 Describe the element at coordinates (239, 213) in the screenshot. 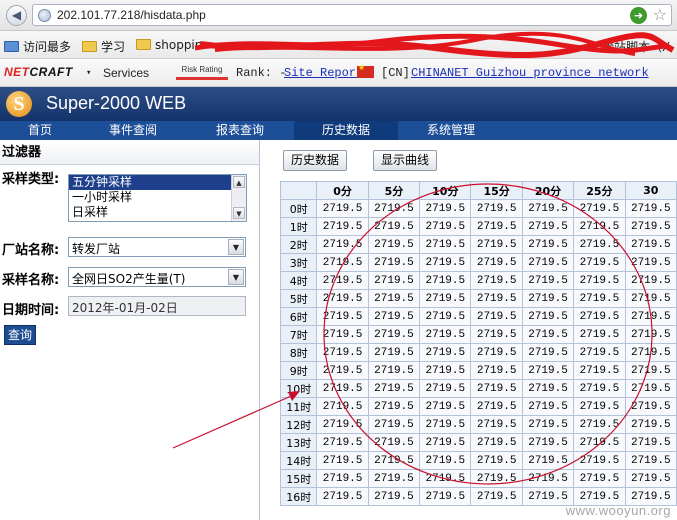

I see `scroll-down-icon: ▼` at that location.